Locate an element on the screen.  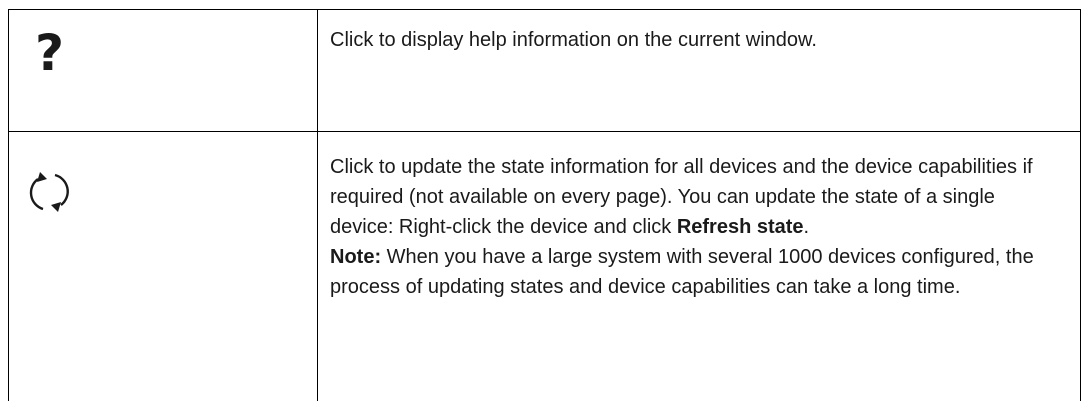
refresh-icon is located at coordinates (49, 192).